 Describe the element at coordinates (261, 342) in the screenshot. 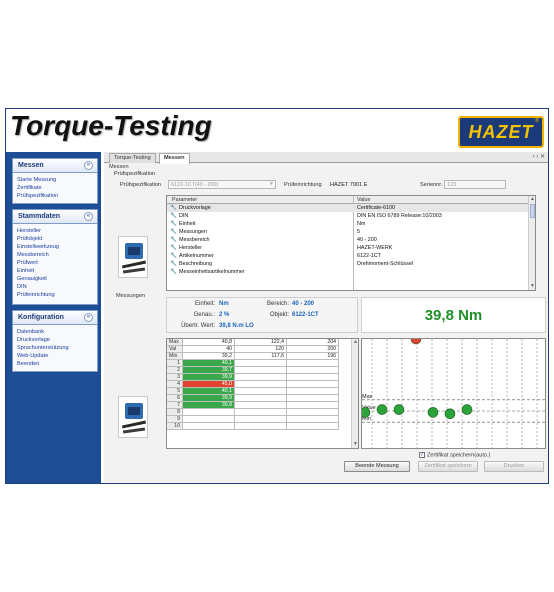

I see `summary-cell: 122,4` at that location.